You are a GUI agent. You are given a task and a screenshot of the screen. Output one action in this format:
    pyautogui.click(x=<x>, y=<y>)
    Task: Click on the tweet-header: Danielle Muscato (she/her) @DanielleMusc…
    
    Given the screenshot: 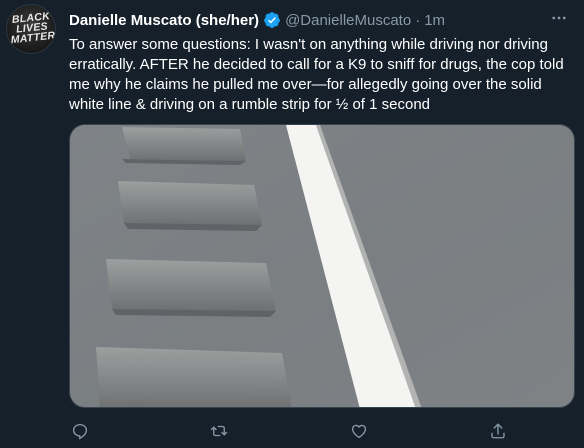 What is the action you would take?
    pyautogui.click(x=257, y=20)
    